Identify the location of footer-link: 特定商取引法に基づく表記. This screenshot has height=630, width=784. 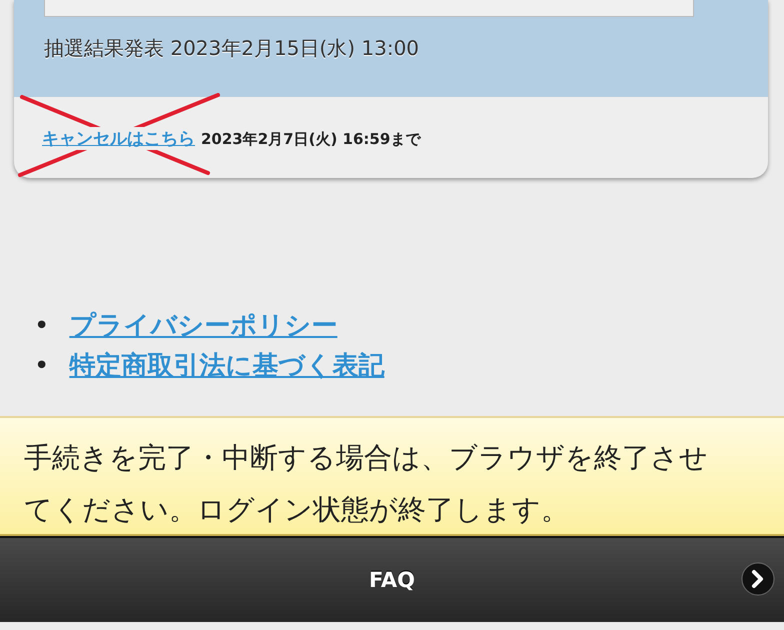
(226, 366).